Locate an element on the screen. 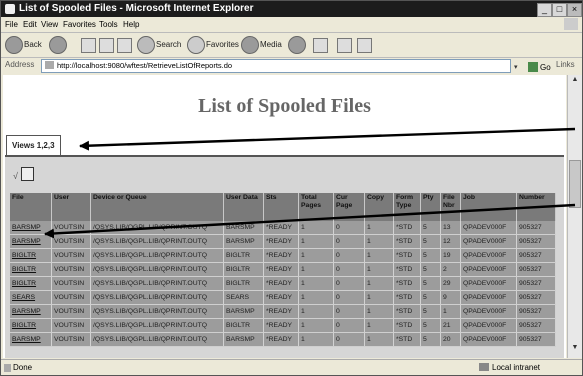 The height and width of the screenshot is (376, 583). menu-tools: Tools is located at coordinates (108, 24).